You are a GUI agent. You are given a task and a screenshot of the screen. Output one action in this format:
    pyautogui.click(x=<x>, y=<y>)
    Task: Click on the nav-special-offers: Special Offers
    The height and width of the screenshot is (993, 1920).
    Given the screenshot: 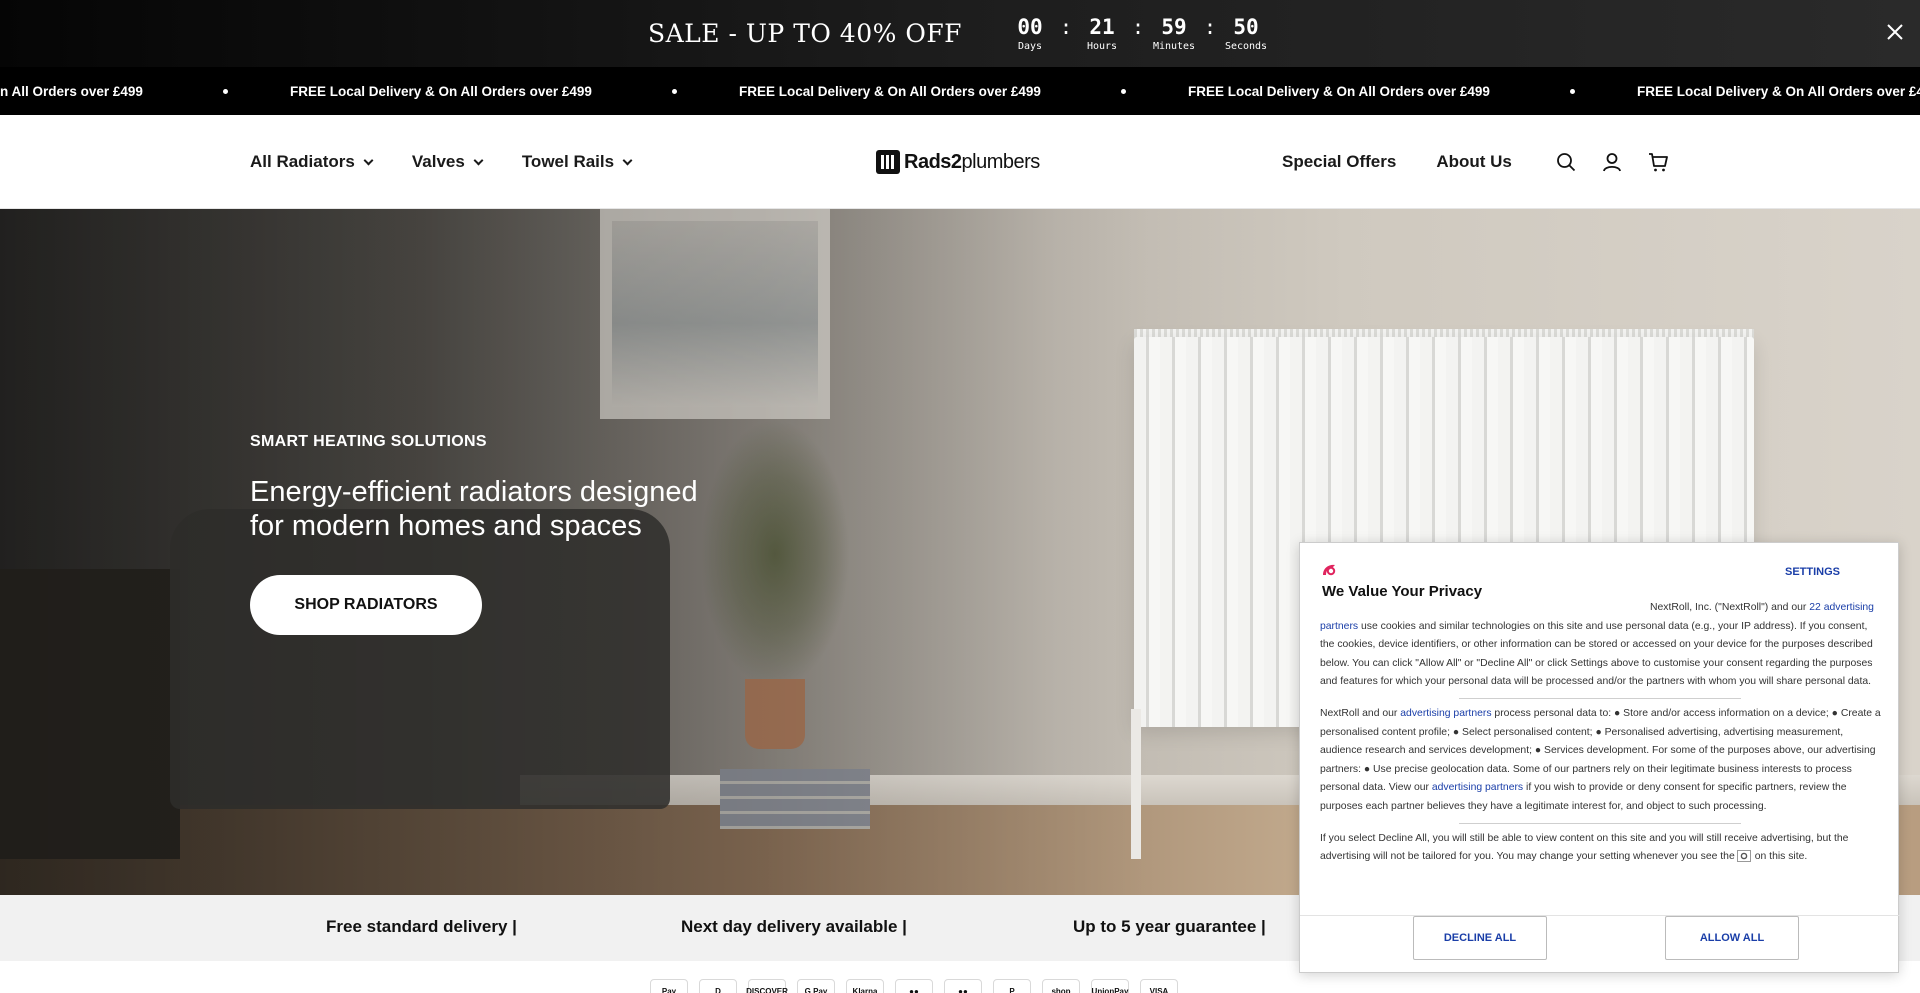 What is the action you would take?
    pyautogui.click(x=1339, y=162)
    